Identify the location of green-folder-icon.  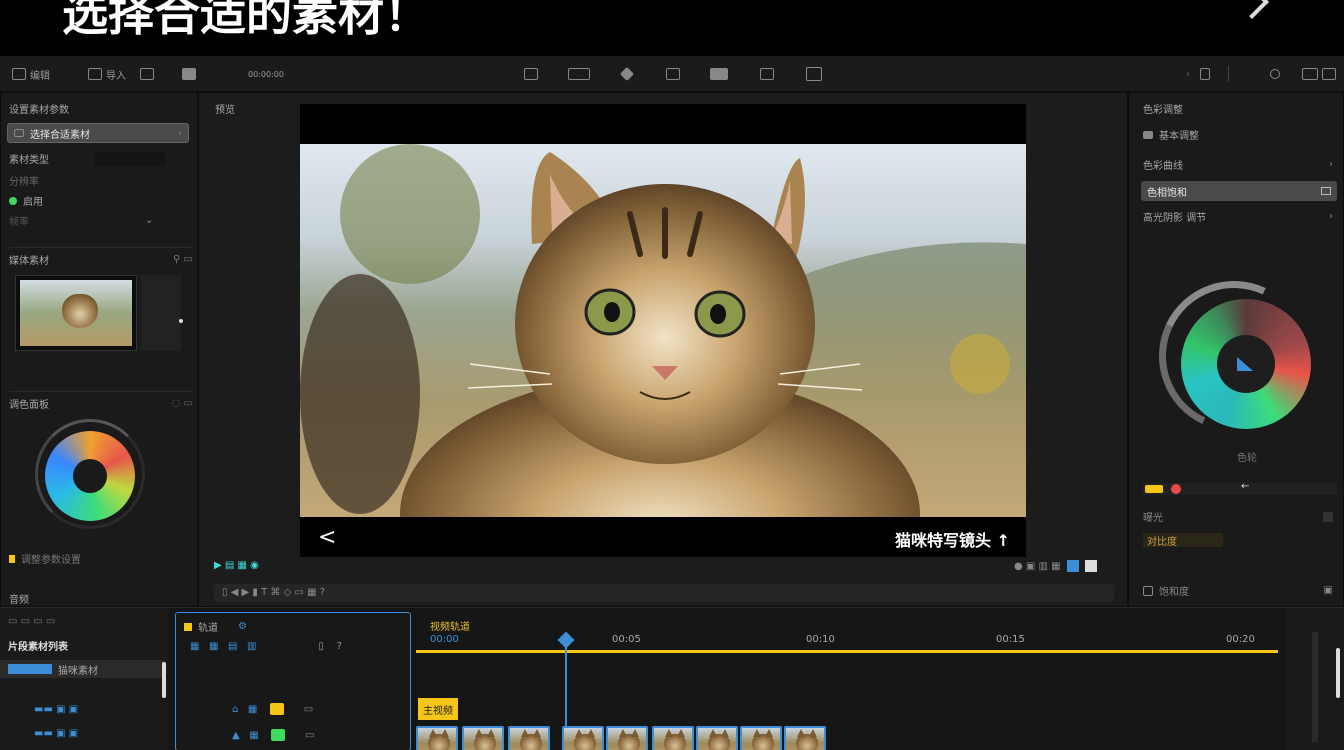
(278, 735).